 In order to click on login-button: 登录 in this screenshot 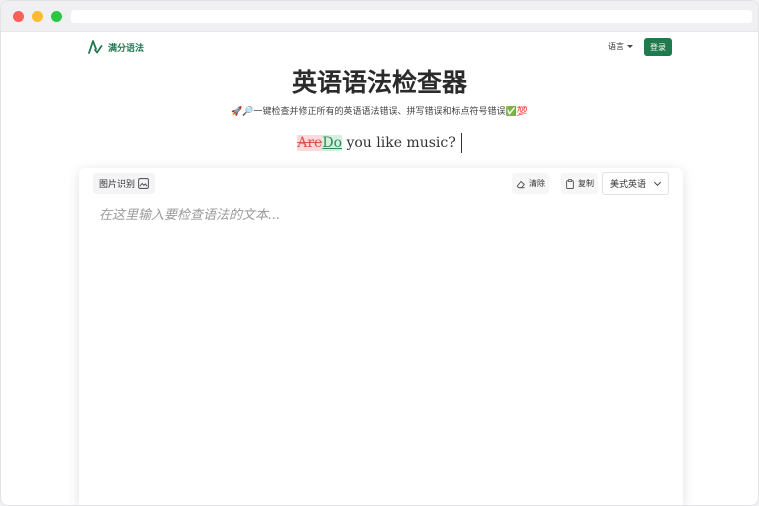, I will do `click(658, 47)`.